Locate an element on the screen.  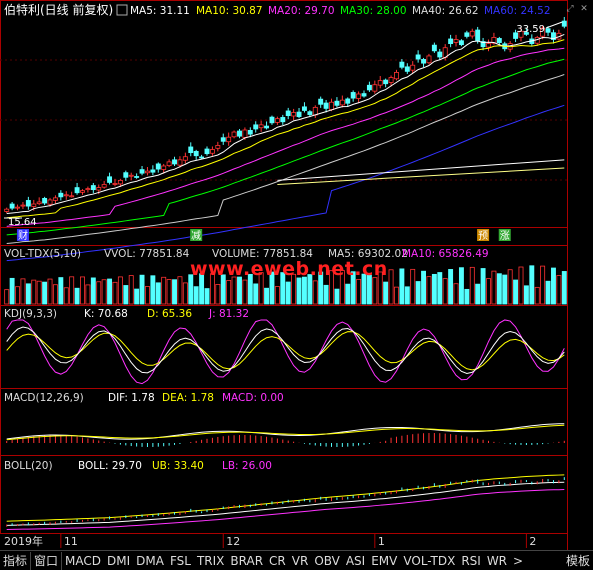
tab-emv: EMV is located at coordinates (384, 561).